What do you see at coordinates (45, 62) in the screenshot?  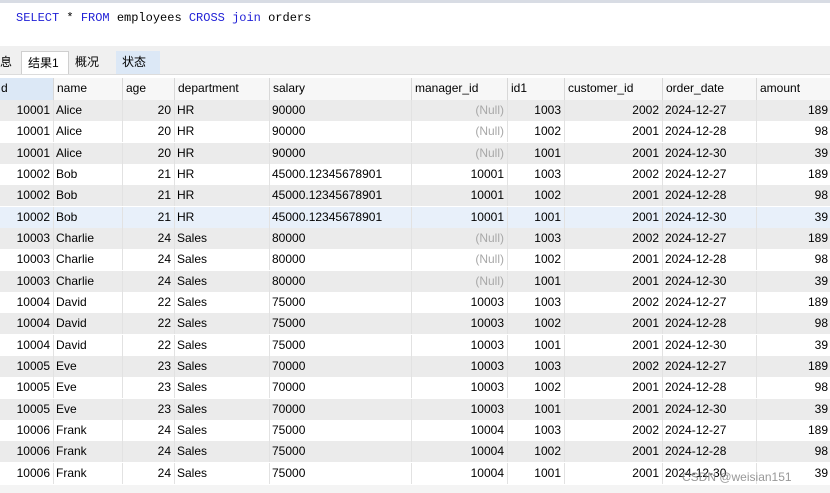 I see `tab-result-1: 结果1` at bounding box center [45, 62].